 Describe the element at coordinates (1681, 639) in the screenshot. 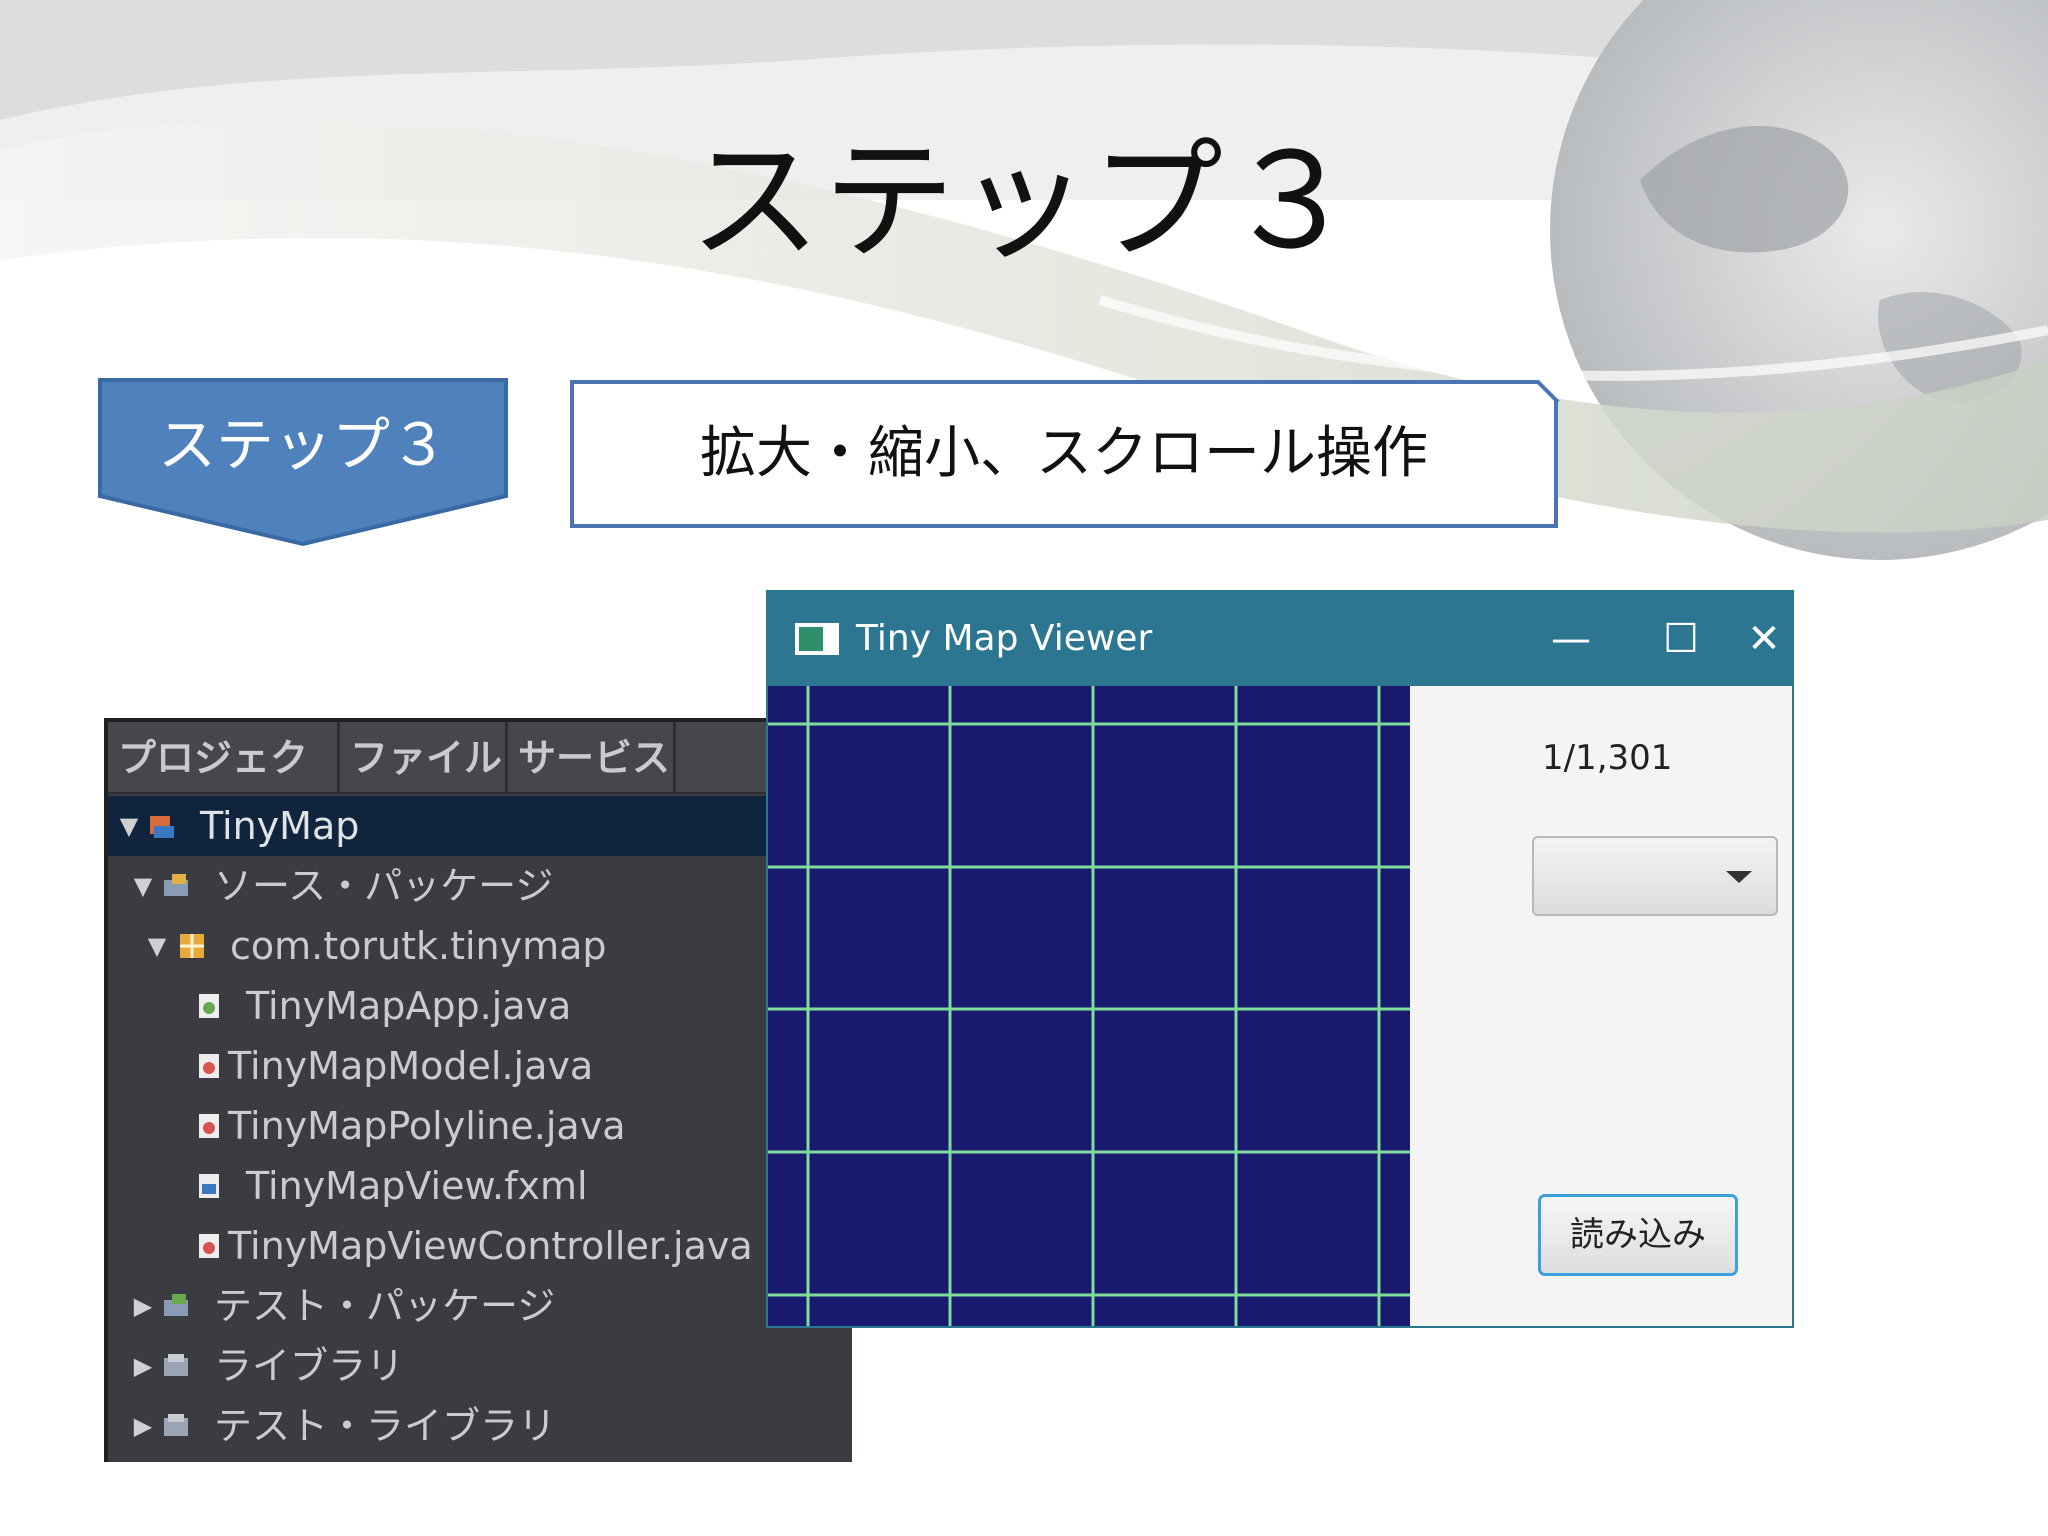

I see `maximize-button: ☐` at that location.